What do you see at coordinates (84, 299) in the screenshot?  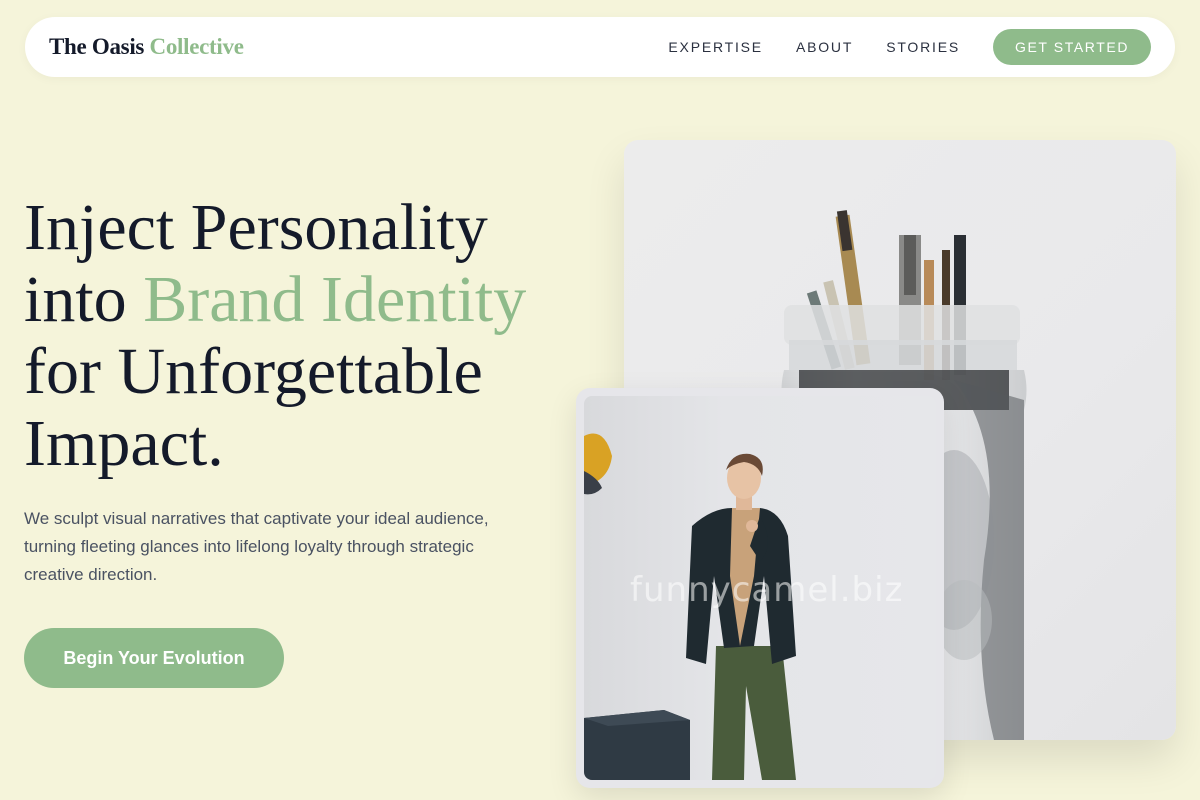 I see `hero-title-line-2-prefix: into` at bounding box center [84, 299].